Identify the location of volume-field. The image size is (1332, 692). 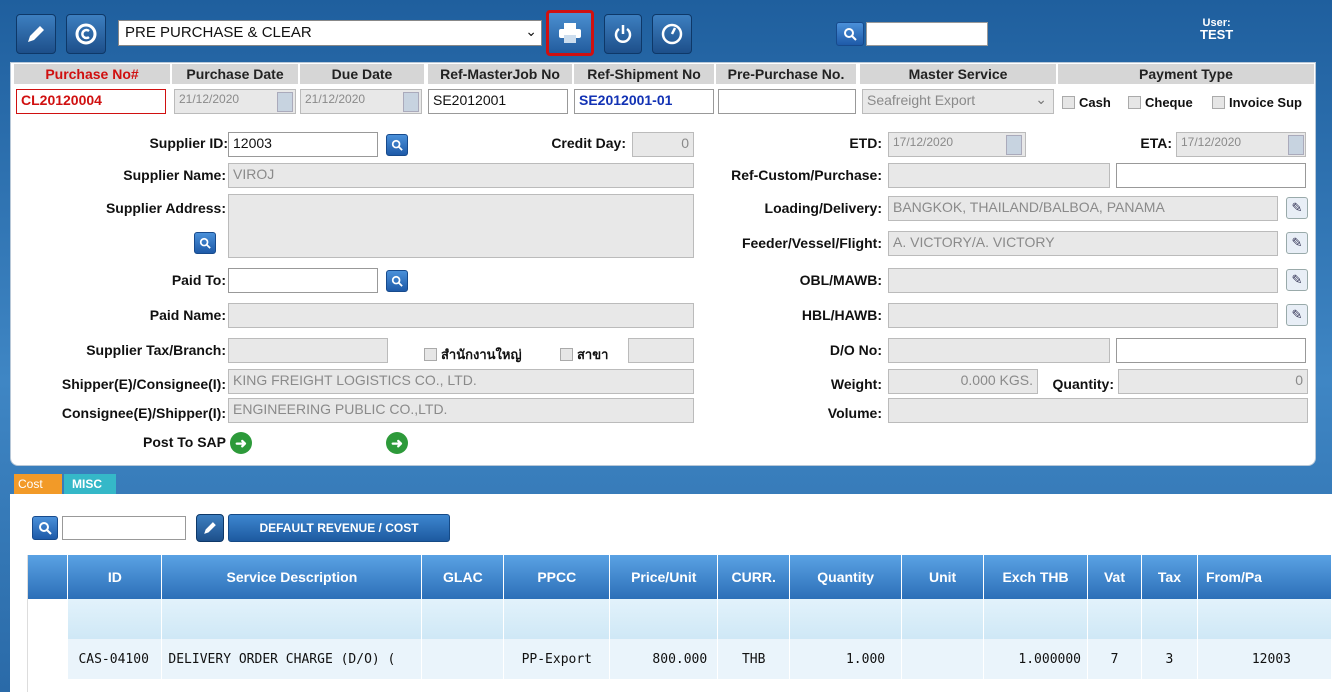
(1098, 410).